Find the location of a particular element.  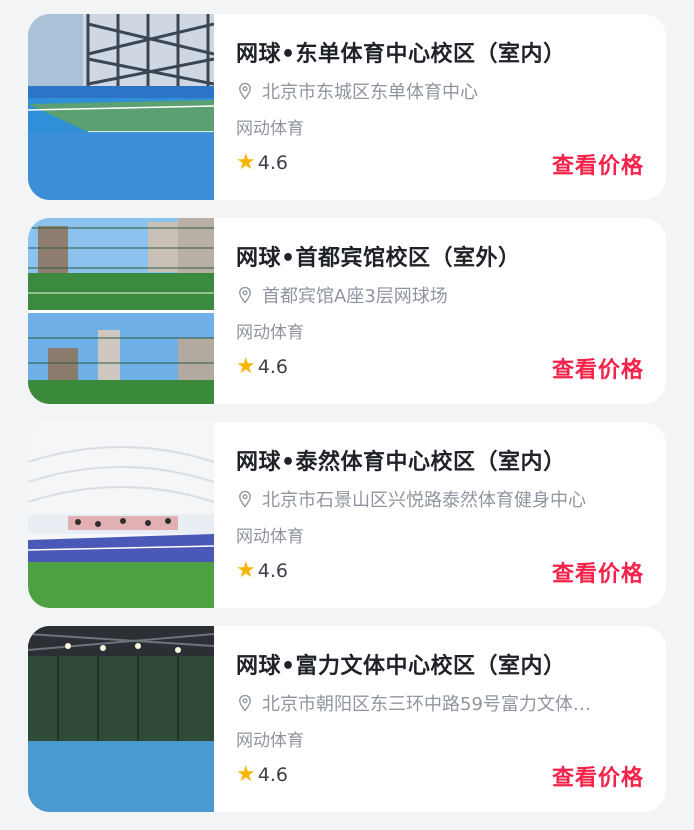

venue-image-rooftop-court is located at coordinates (121, 311).